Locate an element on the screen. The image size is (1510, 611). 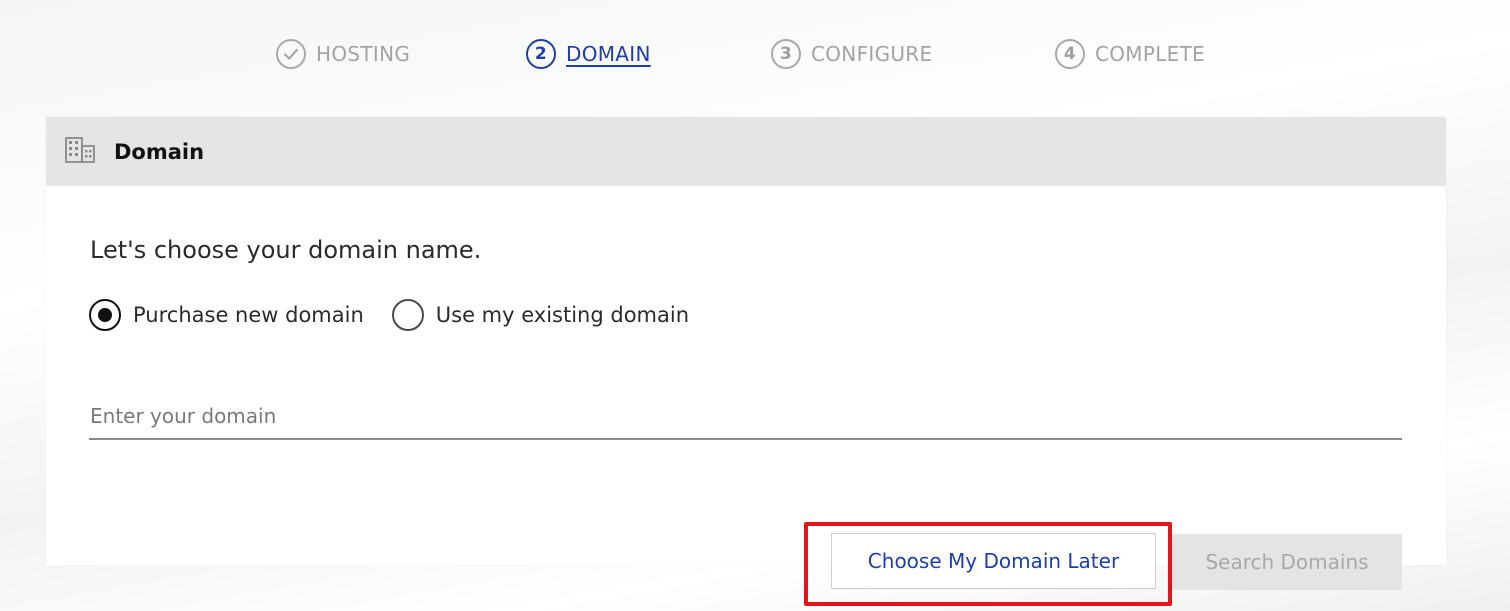
card-header: Domain is located at coordinates (746, 151).